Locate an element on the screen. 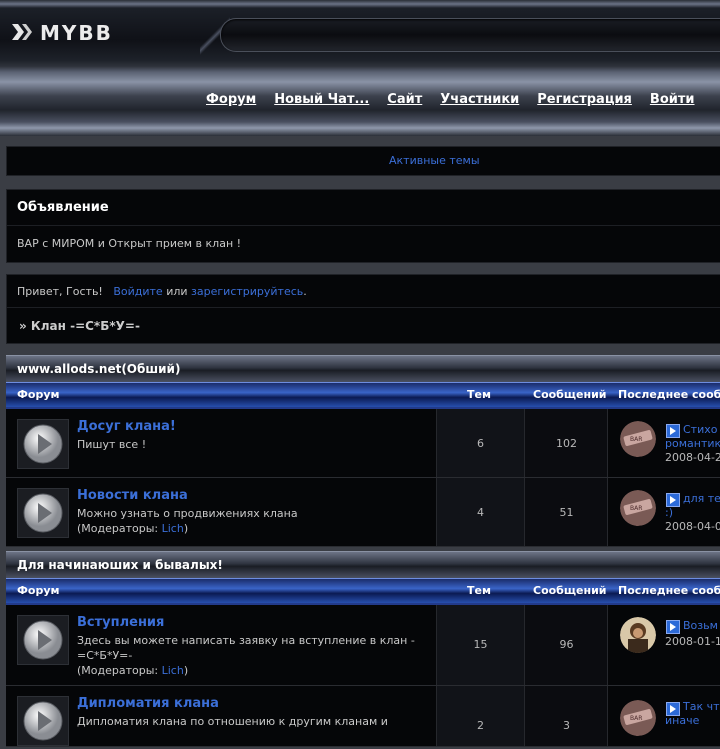  last-post-date: 2008-04-0 is located at coordinates (692, 526).